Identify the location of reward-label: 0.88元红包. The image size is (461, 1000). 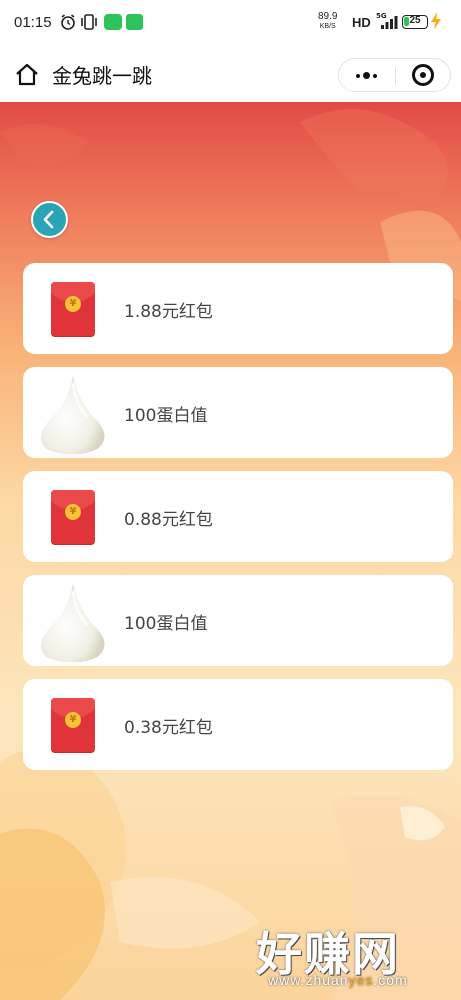
(168, 520).